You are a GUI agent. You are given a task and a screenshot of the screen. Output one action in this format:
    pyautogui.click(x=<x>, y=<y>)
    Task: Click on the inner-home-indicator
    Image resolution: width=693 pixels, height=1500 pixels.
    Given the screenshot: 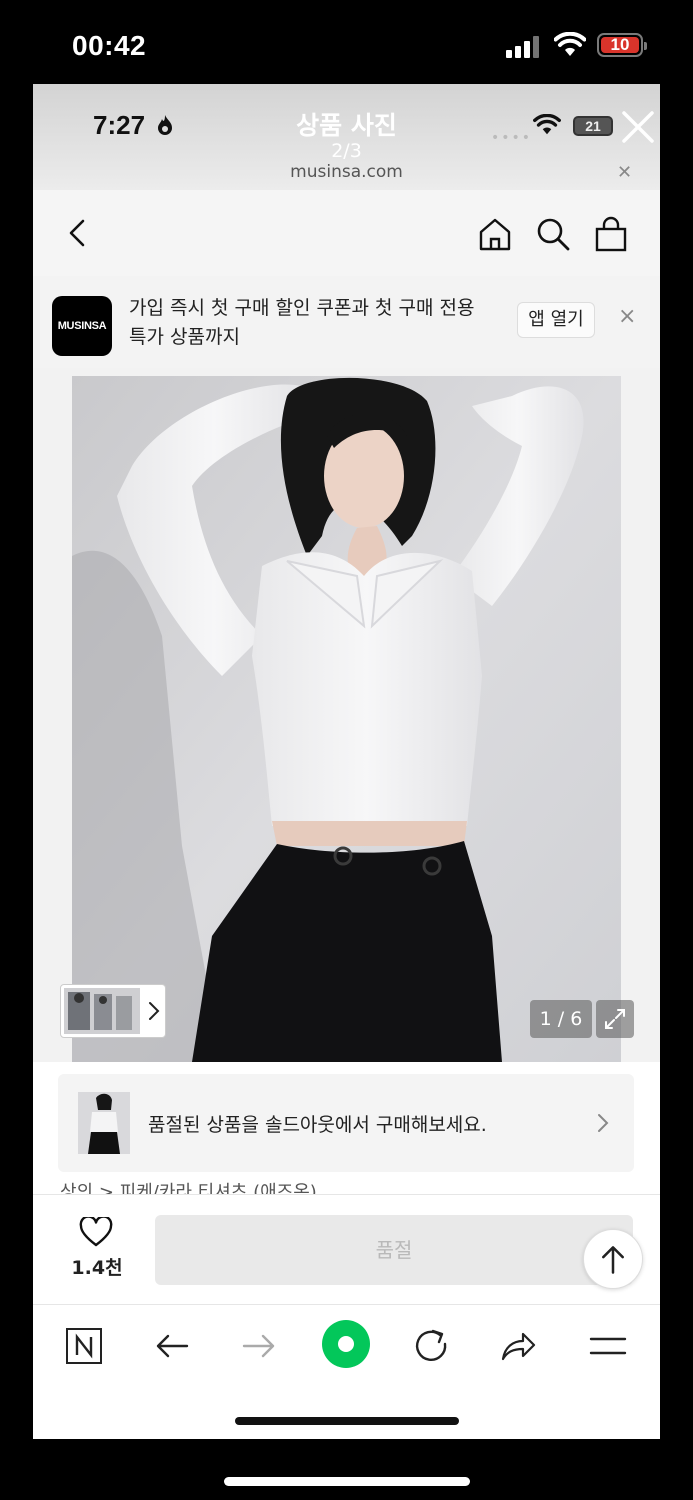 What is the action you would take?
    pyautogui.click(x=347, y=1421)
    